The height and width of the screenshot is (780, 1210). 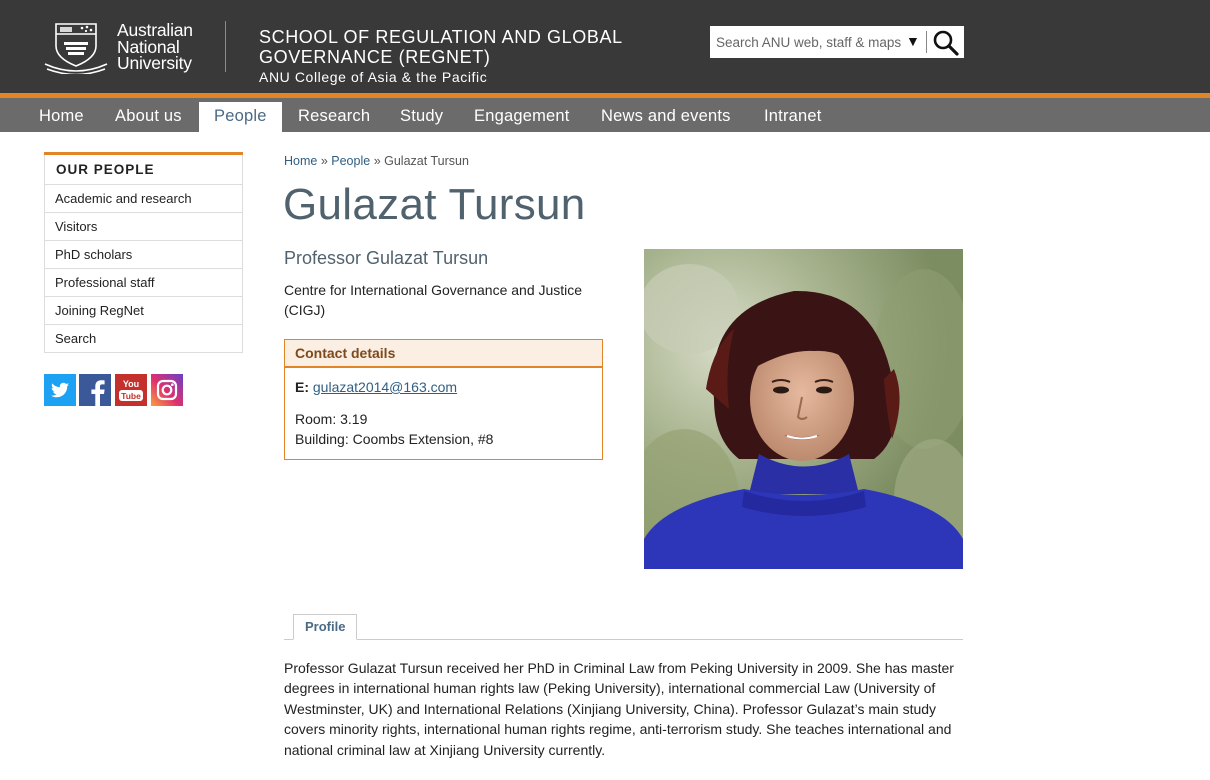 I want to click on search-input, so click(x=806, y=42).